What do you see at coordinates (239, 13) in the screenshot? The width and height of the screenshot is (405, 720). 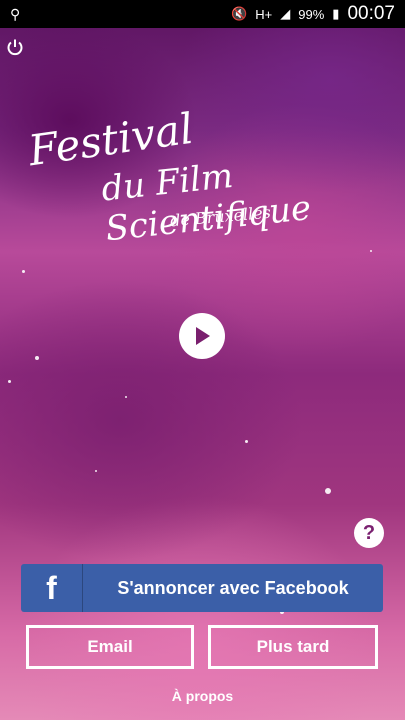 I see `mute-icon: 🔇` at bounding box center [239, 13].